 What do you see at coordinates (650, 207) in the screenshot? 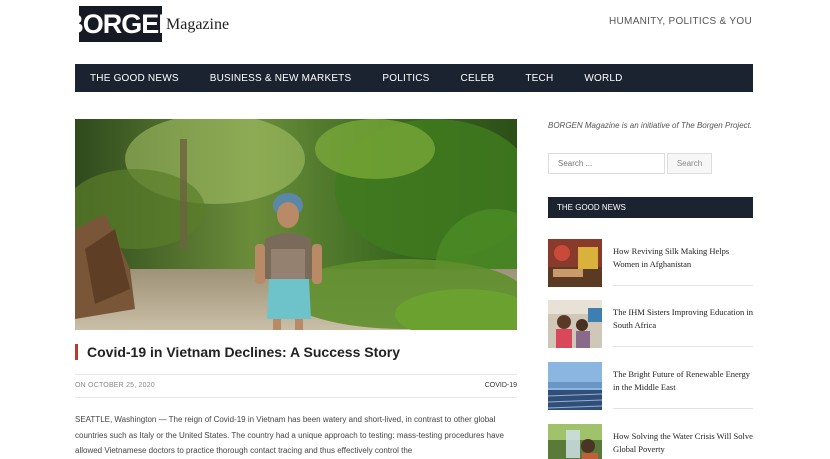
I see `sidebar-section-title: THE GOOD NEWS` at bounding box center [650, 207].